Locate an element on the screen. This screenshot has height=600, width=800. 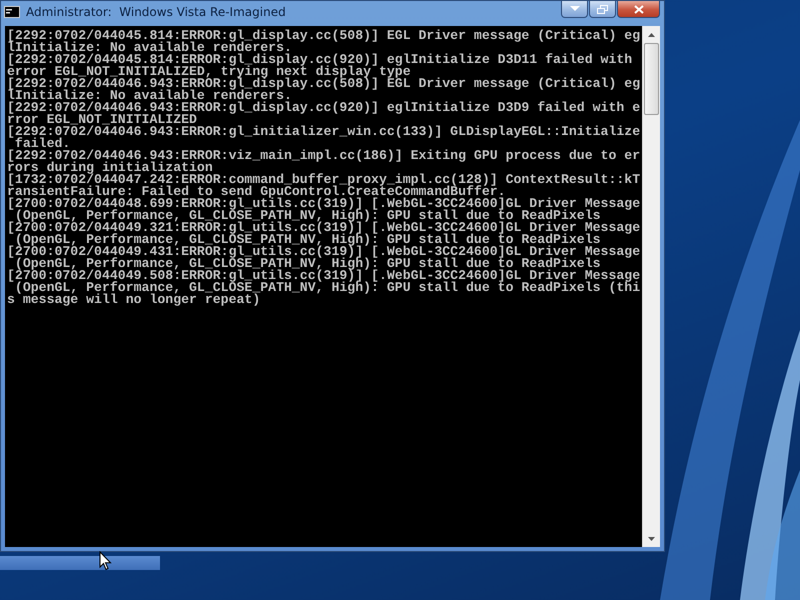
window-title: Administrator: Windows Vista Re-Imagined is located at coordinates (156, 12).